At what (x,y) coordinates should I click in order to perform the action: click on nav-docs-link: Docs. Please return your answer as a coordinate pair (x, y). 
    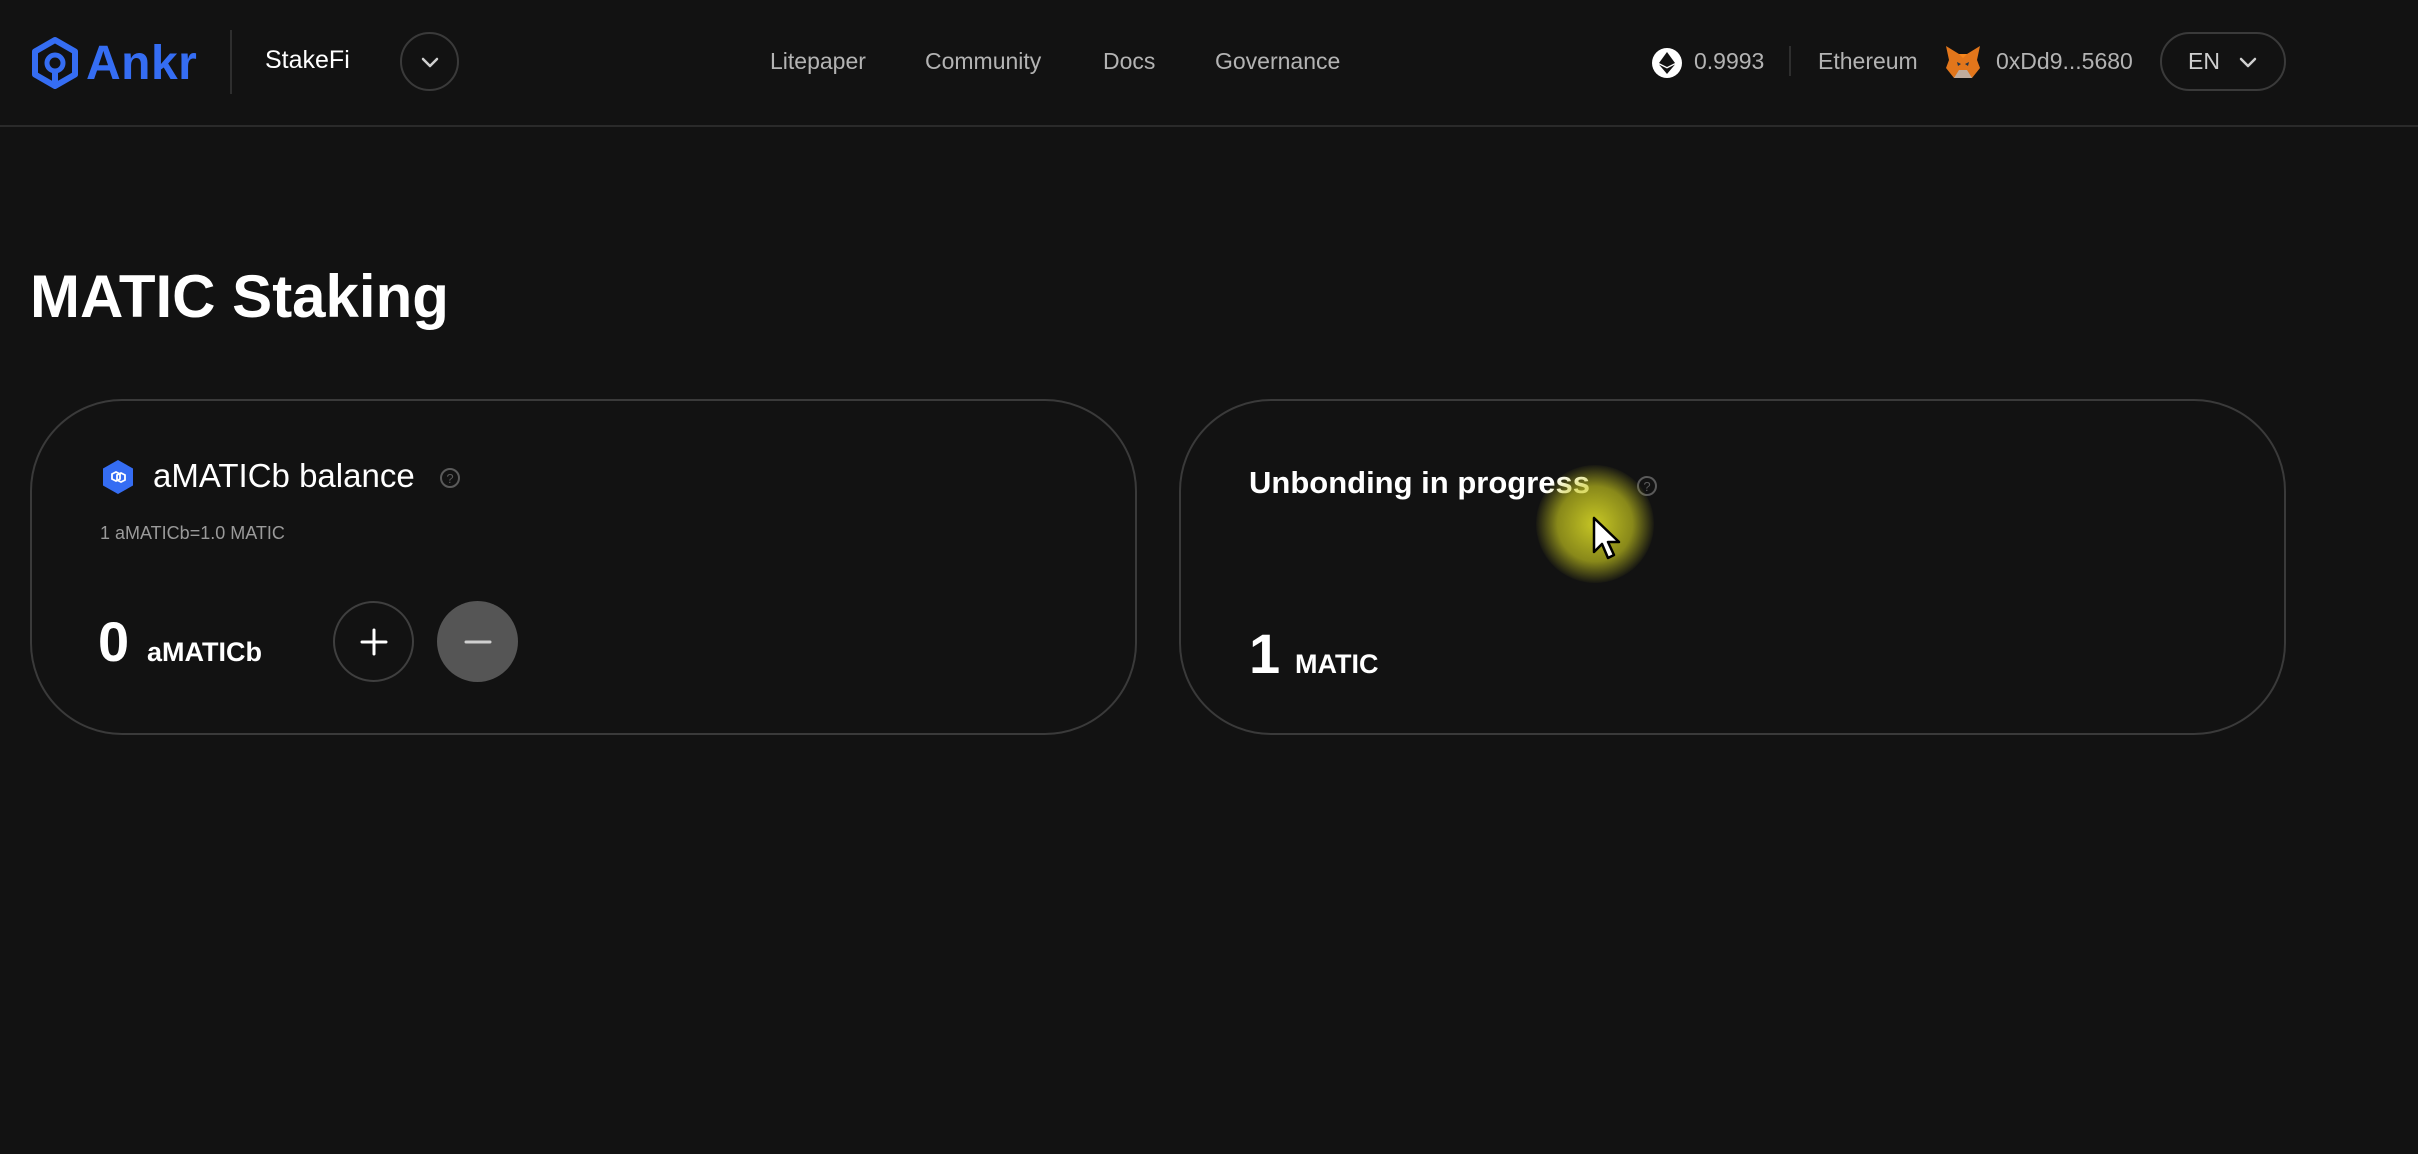
    Looking at the image, I should click on (1129, 61).